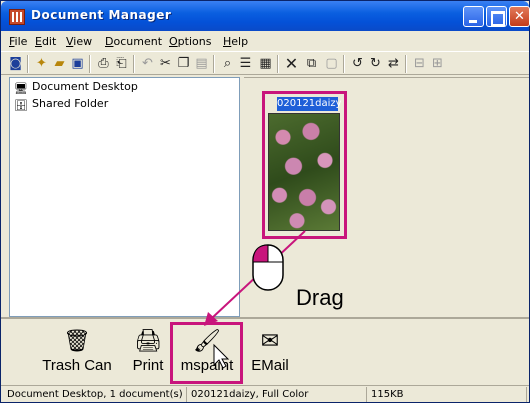  What do you see at coordinates (101, 15) in the screenshot?
I see `window-title: Document Manager` at bounding box center [101, 15].